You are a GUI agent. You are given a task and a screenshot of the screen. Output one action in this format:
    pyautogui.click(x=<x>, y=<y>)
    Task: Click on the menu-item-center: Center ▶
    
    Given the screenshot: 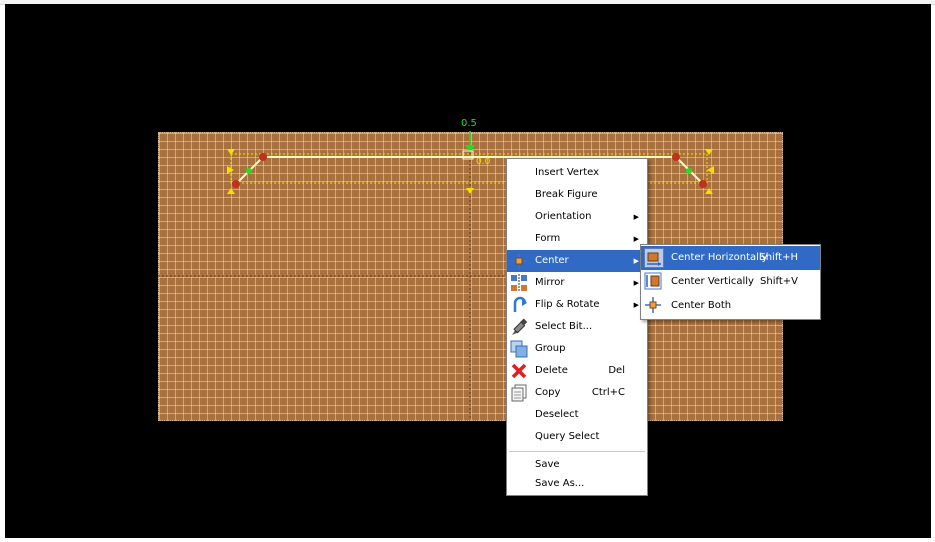 What is the action you would take?
    pyautogui.click(x=577, y=261)
    